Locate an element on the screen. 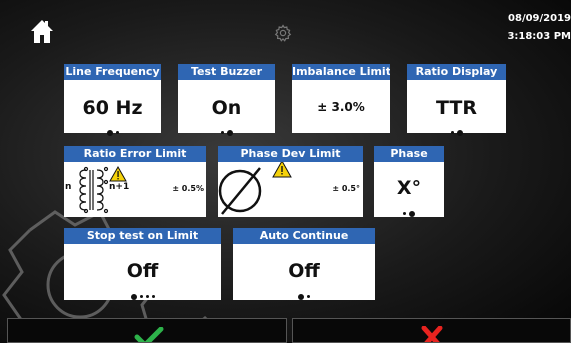 This screenshot has width=571, height=343. date-display: 08/09/2019 is located at coordinates (539, 18).